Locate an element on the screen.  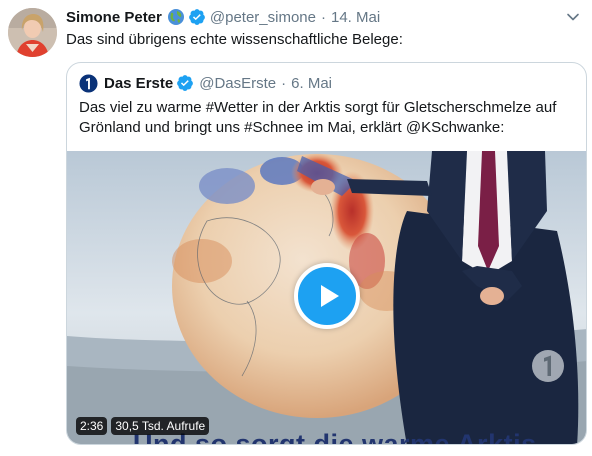
das-erste-logo-icon is located at coordinates (88, 83).